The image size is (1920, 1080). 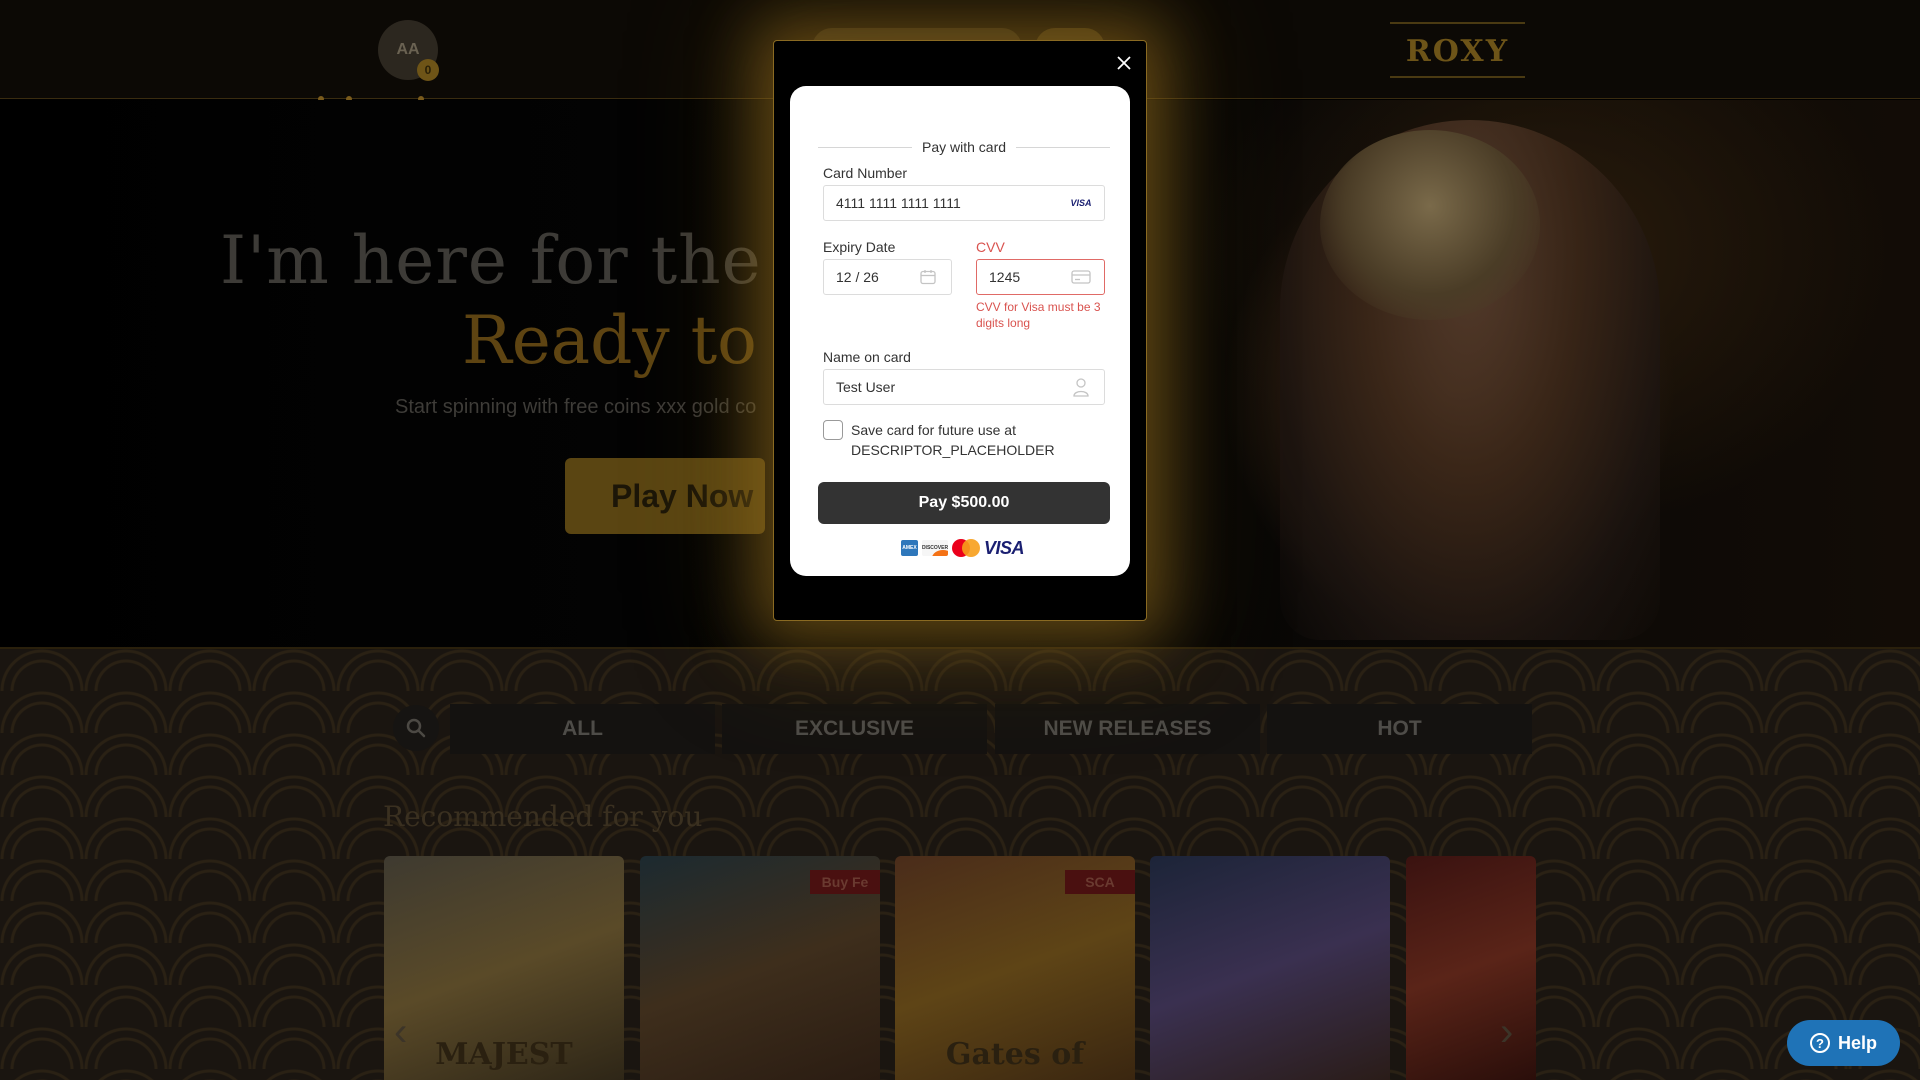 I want to click on card-cvv-icon, so click(x=1081, y=277).